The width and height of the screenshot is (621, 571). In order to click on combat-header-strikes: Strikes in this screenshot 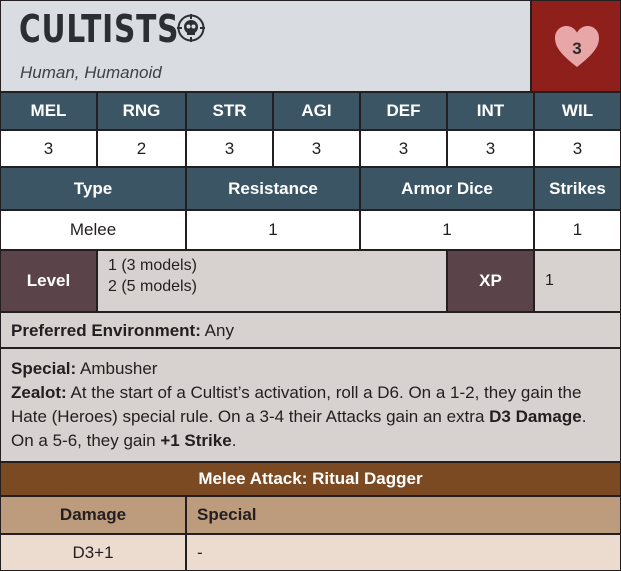, I will do `click(577, 188)`.